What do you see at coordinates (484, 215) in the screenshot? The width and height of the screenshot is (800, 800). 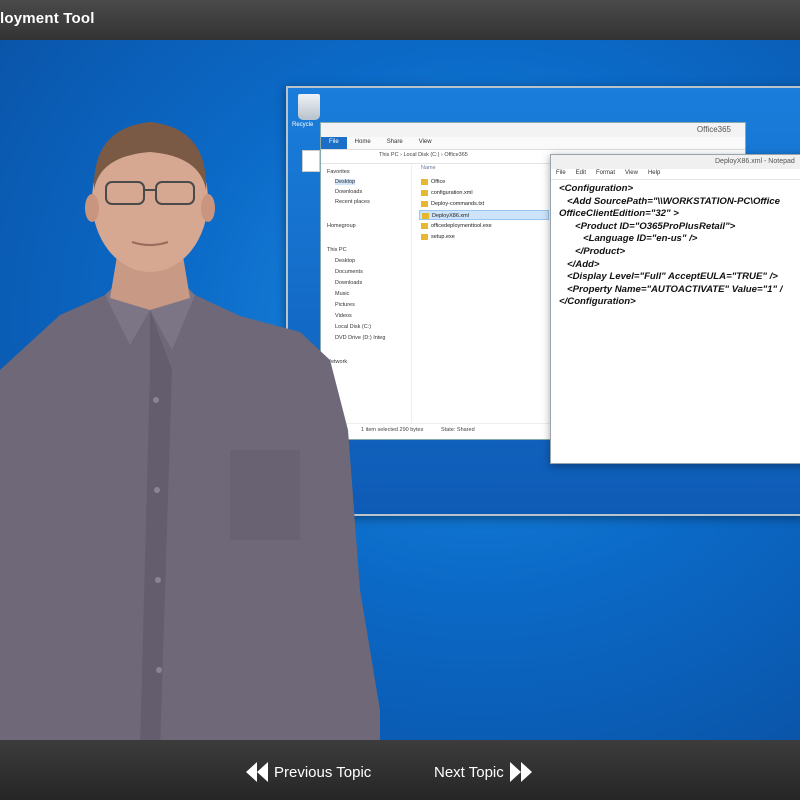 I see `file-row-selected: DeployX86.xml` at bounding box center [484, 215].